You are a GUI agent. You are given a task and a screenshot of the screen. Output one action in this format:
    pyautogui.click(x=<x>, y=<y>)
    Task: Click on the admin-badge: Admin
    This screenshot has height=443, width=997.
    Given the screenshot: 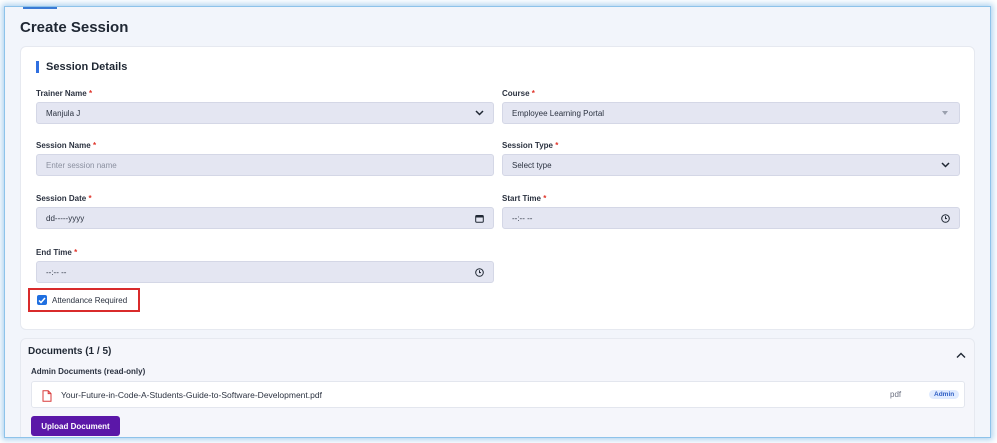 What is the action you would take?
    pyautogui.click(x=944, y=394)
    